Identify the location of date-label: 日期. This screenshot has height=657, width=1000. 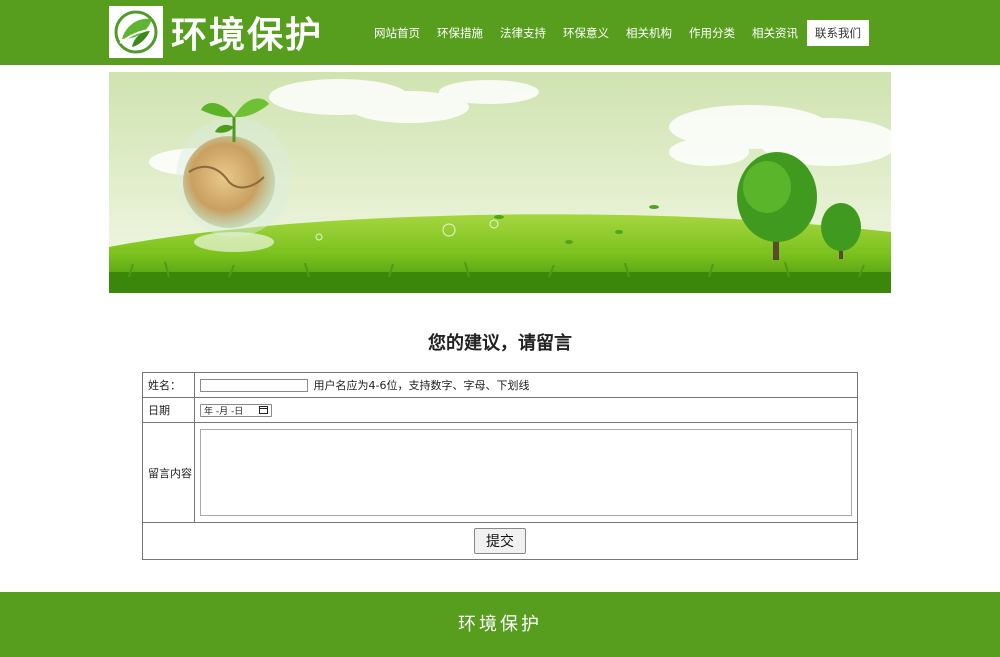
(168, 410).